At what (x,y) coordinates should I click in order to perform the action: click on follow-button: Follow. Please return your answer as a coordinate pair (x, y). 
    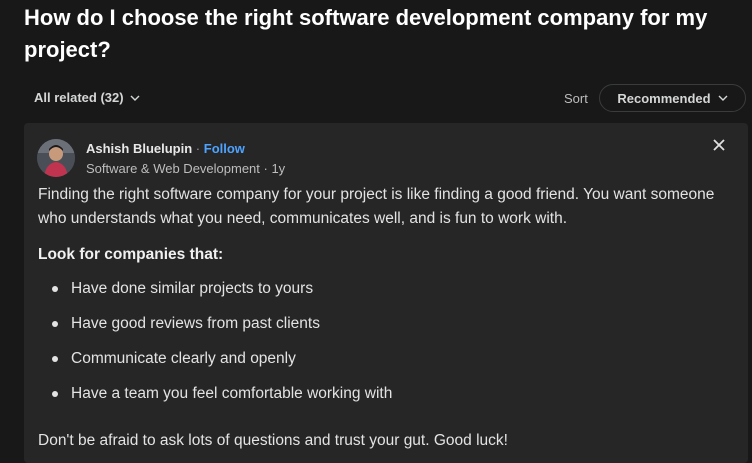
    Looking at the image, I should click on (224, 148).